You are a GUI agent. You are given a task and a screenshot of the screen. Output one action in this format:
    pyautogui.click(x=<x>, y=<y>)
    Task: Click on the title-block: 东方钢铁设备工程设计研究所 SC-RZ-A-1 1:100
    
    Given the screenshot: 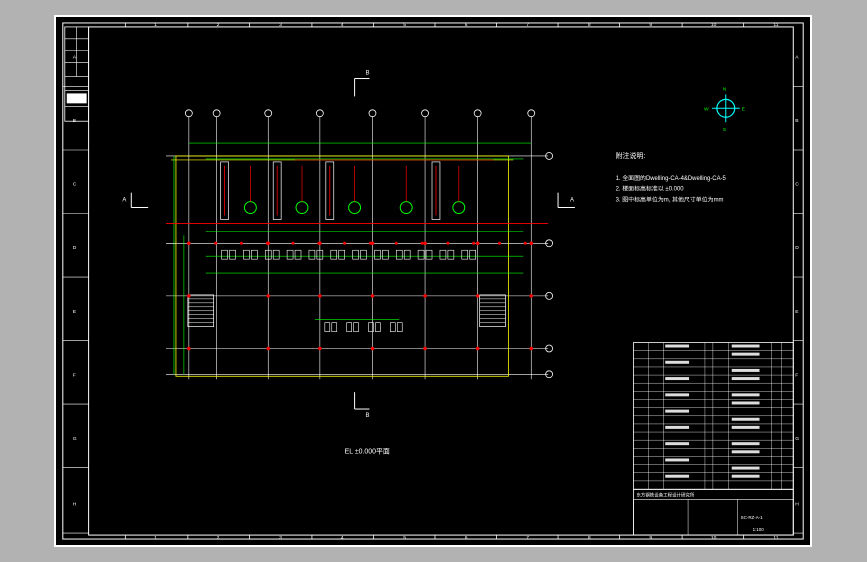 What is the action you would take?
    pyautogui.click(x=713, y=439)
    